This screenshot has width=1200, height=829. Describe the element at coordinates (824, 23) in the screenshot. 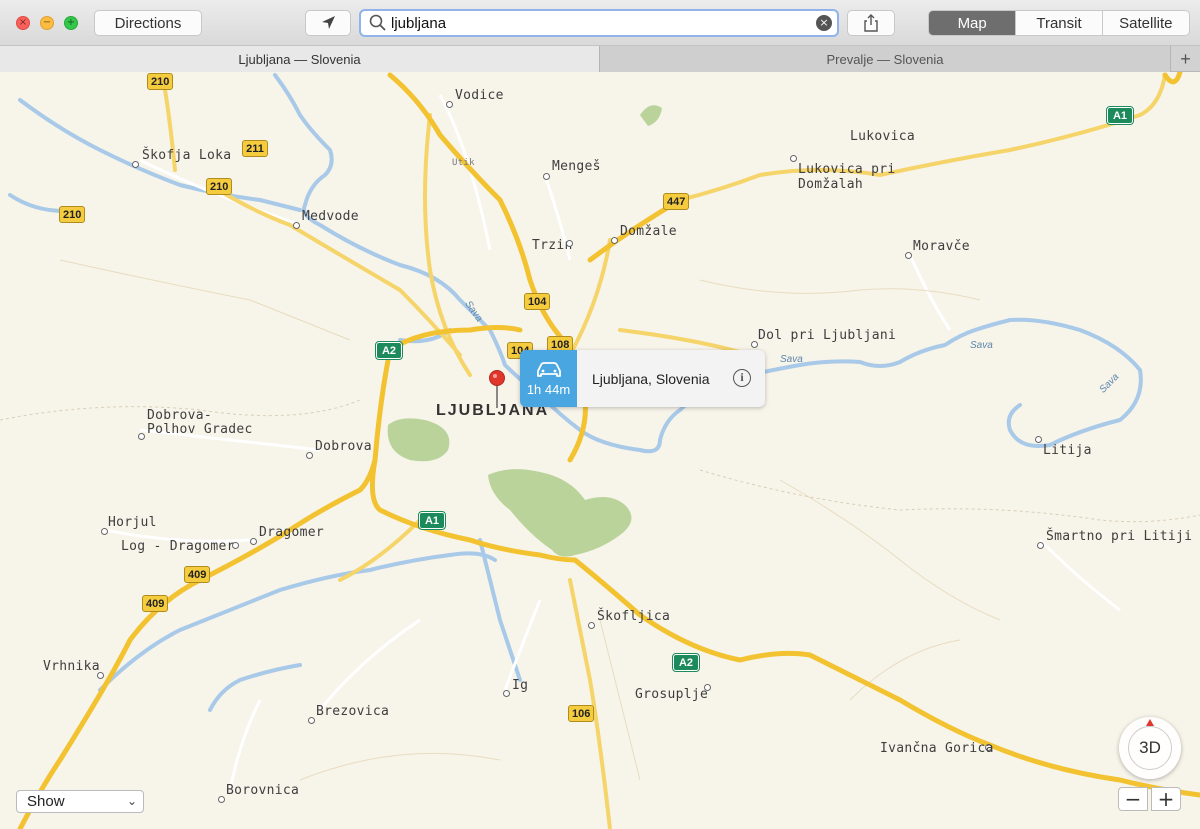

I see `clear-search-icon: ×` at that location.